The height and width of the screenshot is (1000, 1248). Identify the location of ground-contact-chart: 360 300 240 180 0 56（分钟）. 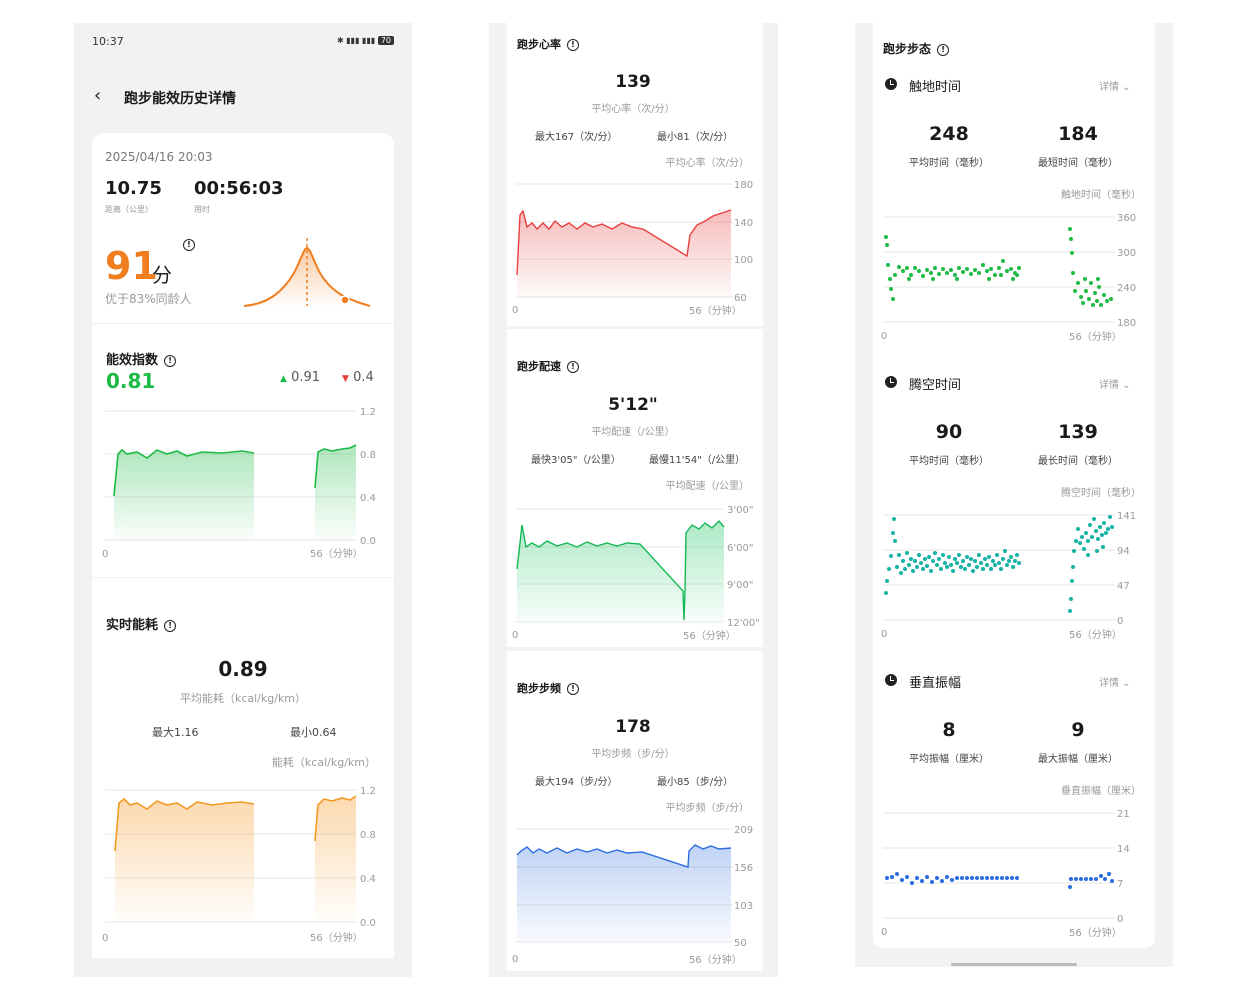
(1008, 278).